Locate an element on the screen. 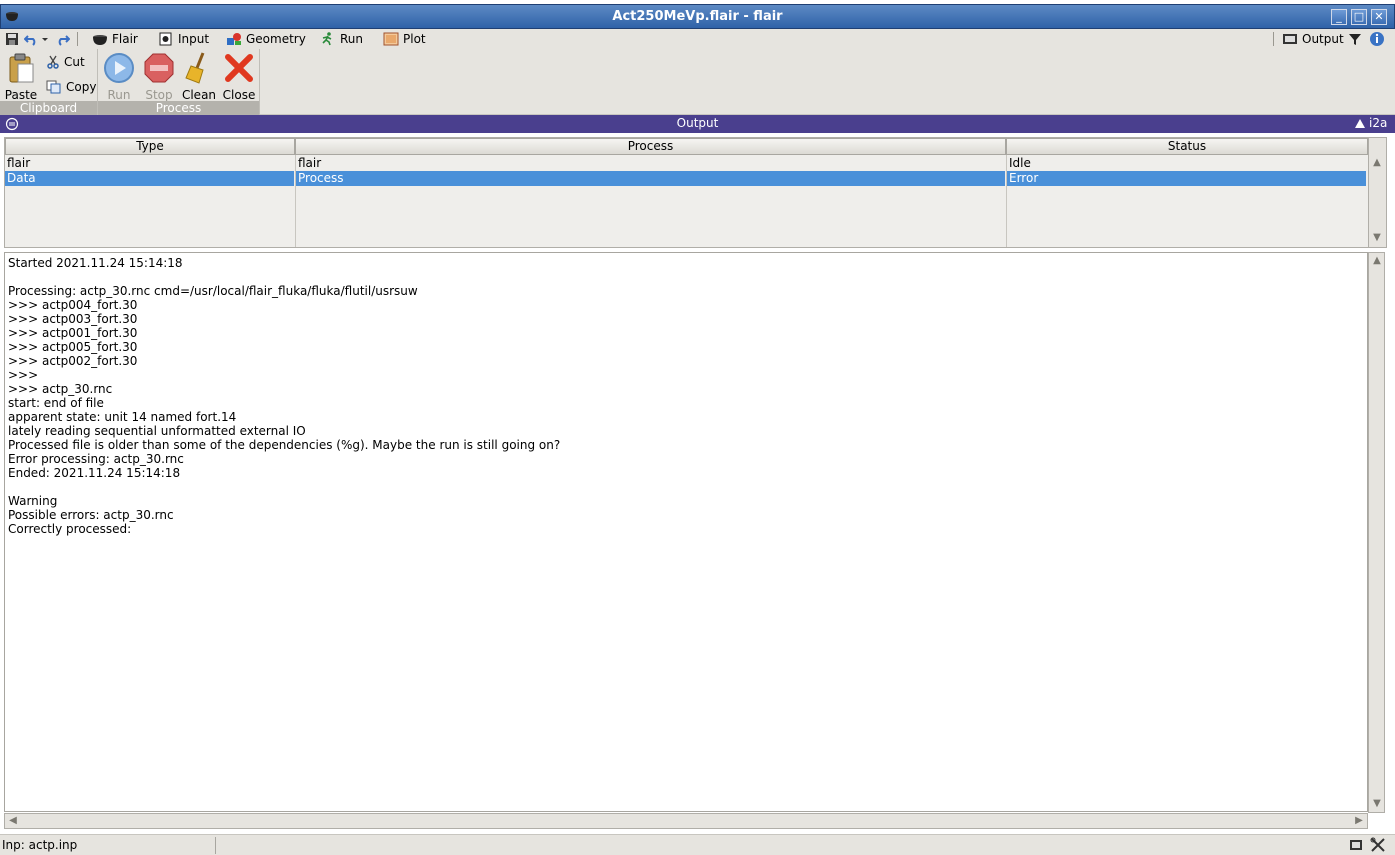 This screenshot has height=855, width=1395. column-header-process: Process is located at coordinates (650, 146).